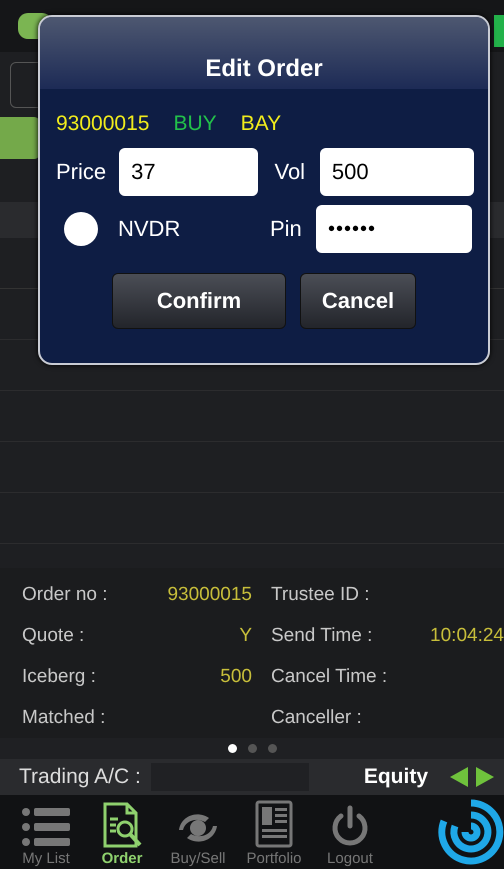  What do you see at coordinates (195, 124) in the screenshot?
I see `order-side: BUY` at bounding box center [195, 124].